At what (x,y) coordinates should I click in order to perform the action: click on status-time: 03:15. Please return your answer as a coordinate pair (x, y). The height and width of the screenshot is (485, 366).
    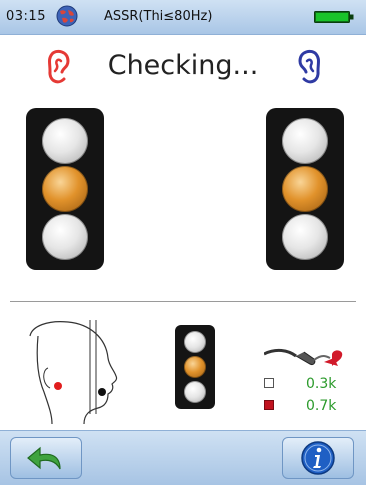
    Looking at the image, I should click on (26, 16).